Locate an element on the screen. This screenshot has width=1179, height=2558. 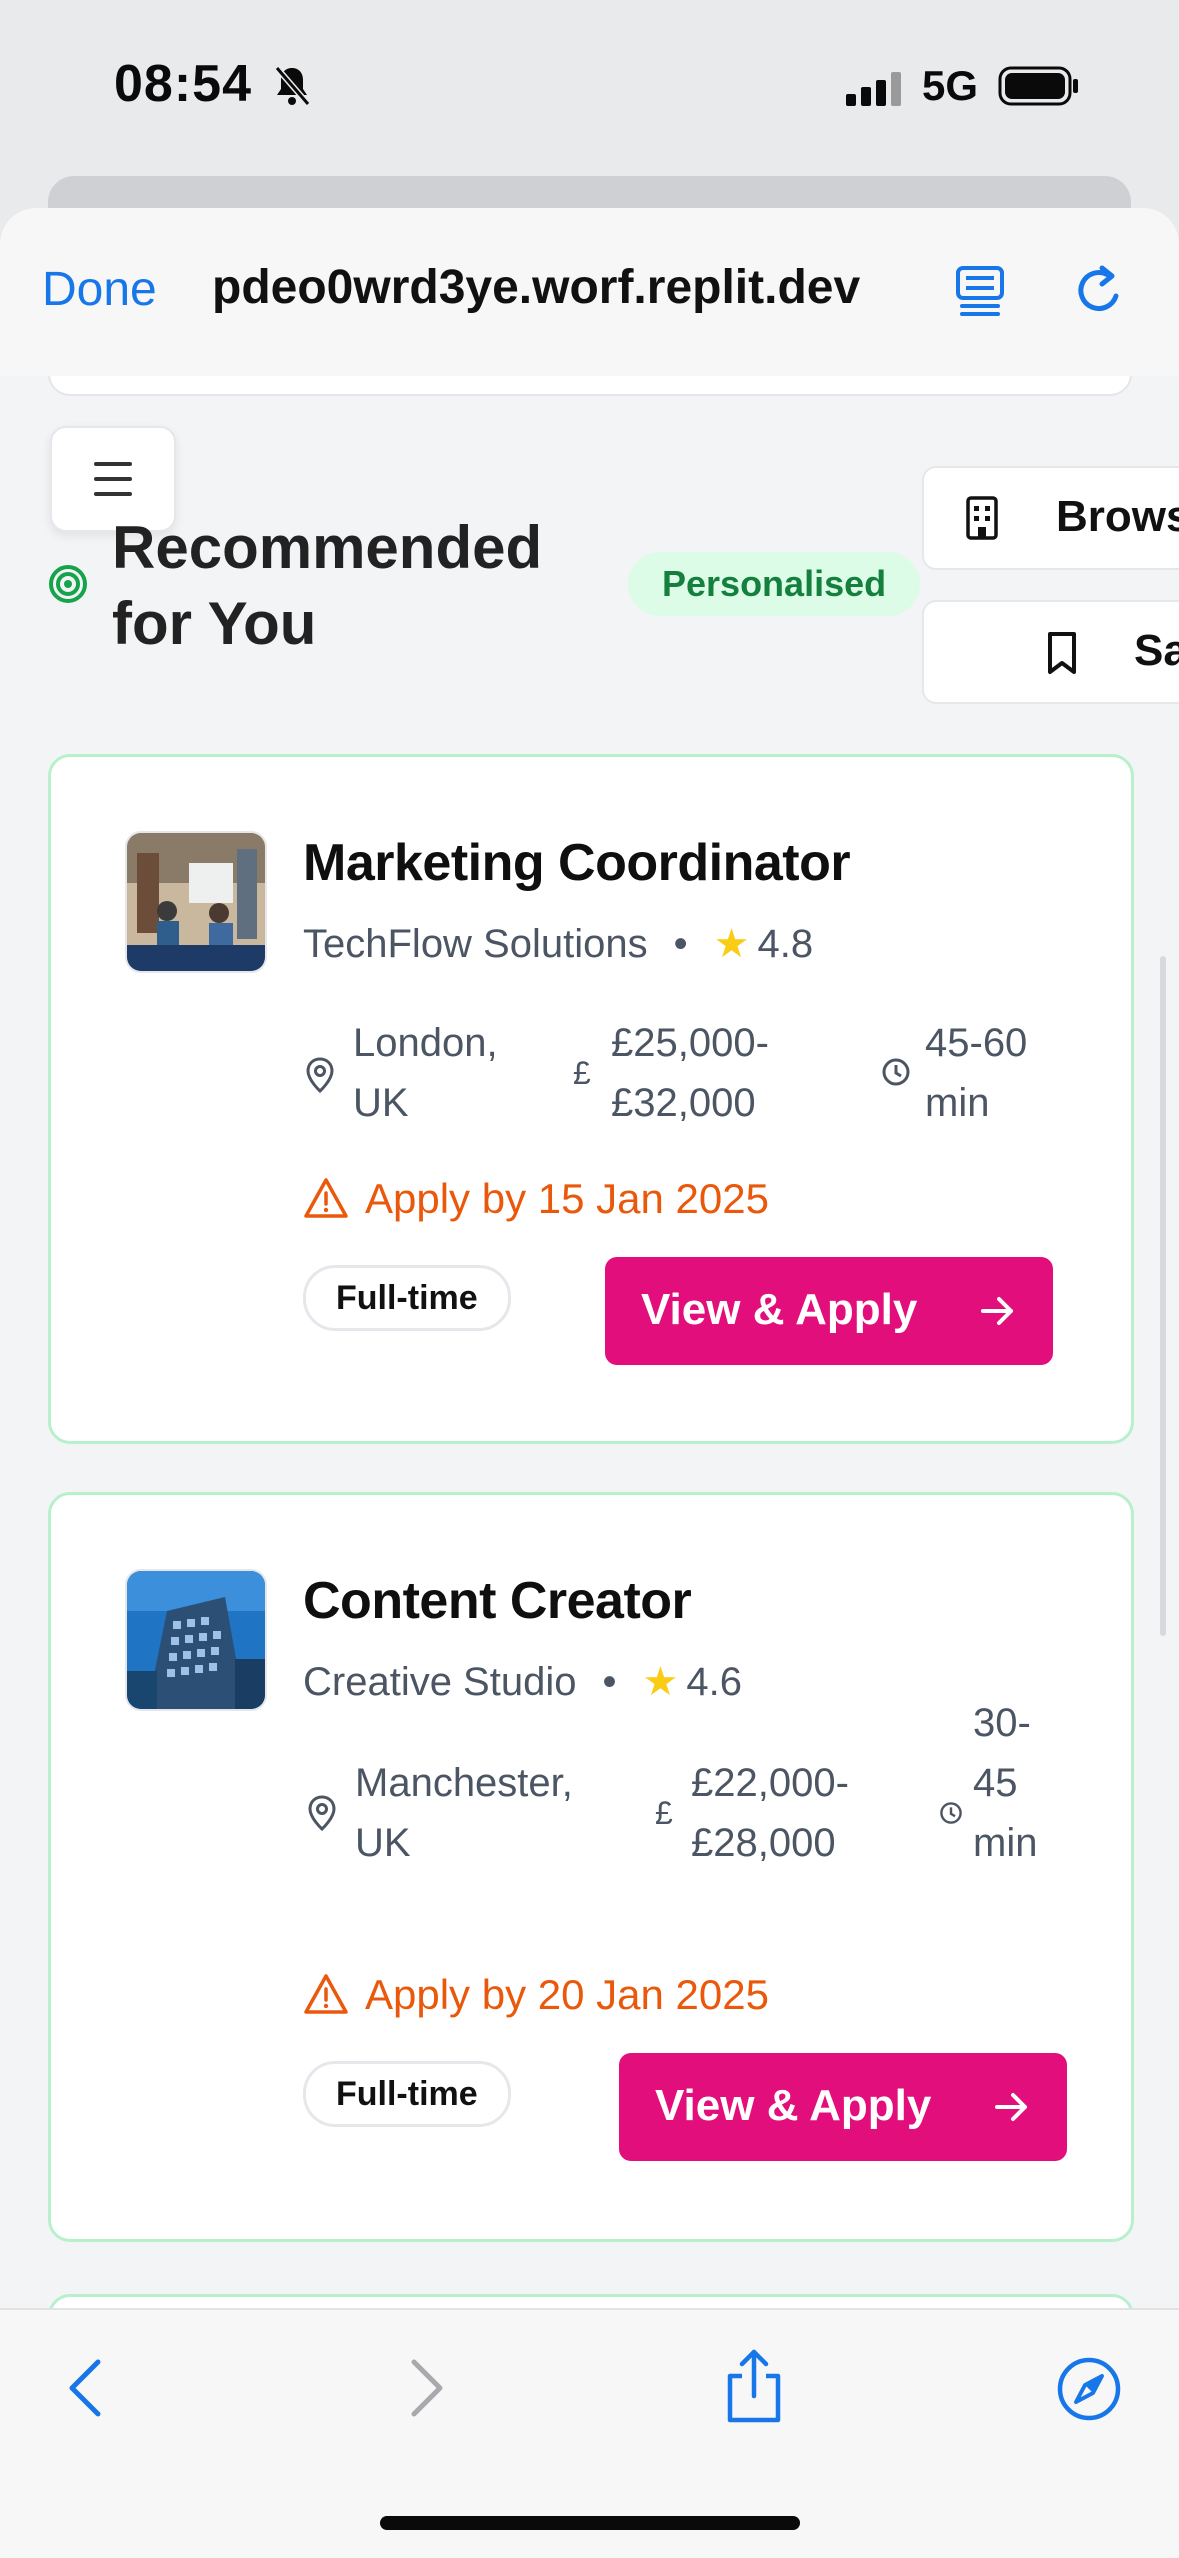
browse-label: Brows is located at coordinates (1117, 516).